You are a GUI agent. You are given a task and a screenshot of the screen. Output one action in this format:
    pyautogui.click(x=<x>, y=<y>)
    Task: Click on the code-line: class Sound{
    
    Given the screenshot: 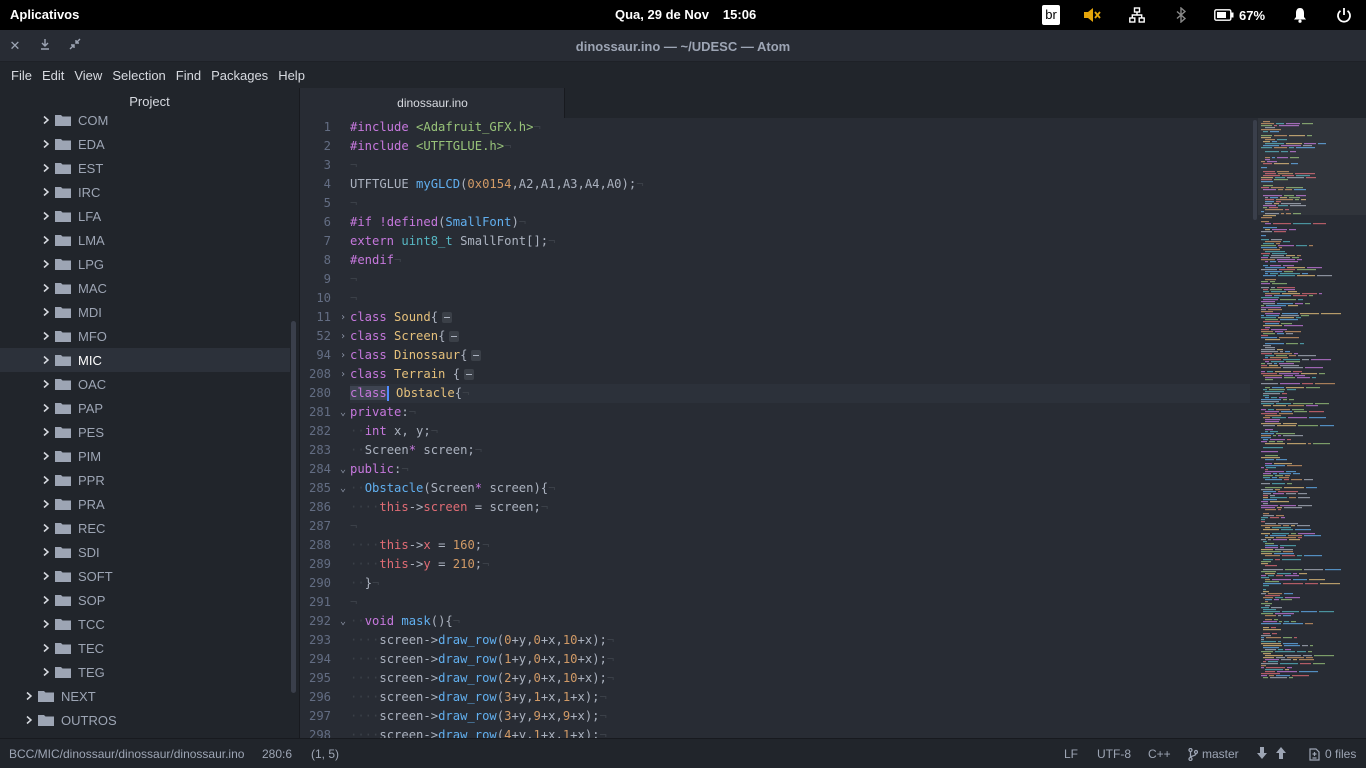 What is the action you would take?
    pyautogui.click(x=800, y=317)
    